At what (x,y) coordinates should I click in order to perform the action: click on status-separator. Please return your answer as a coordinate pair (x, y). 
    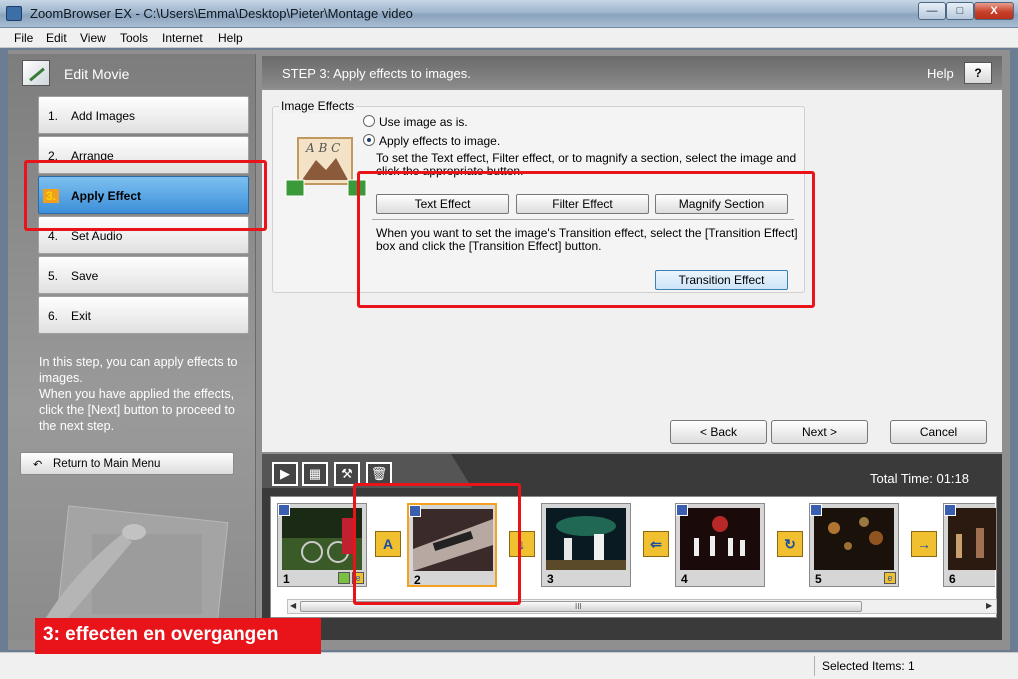
    Looking at the image, I should click on (814, 666).